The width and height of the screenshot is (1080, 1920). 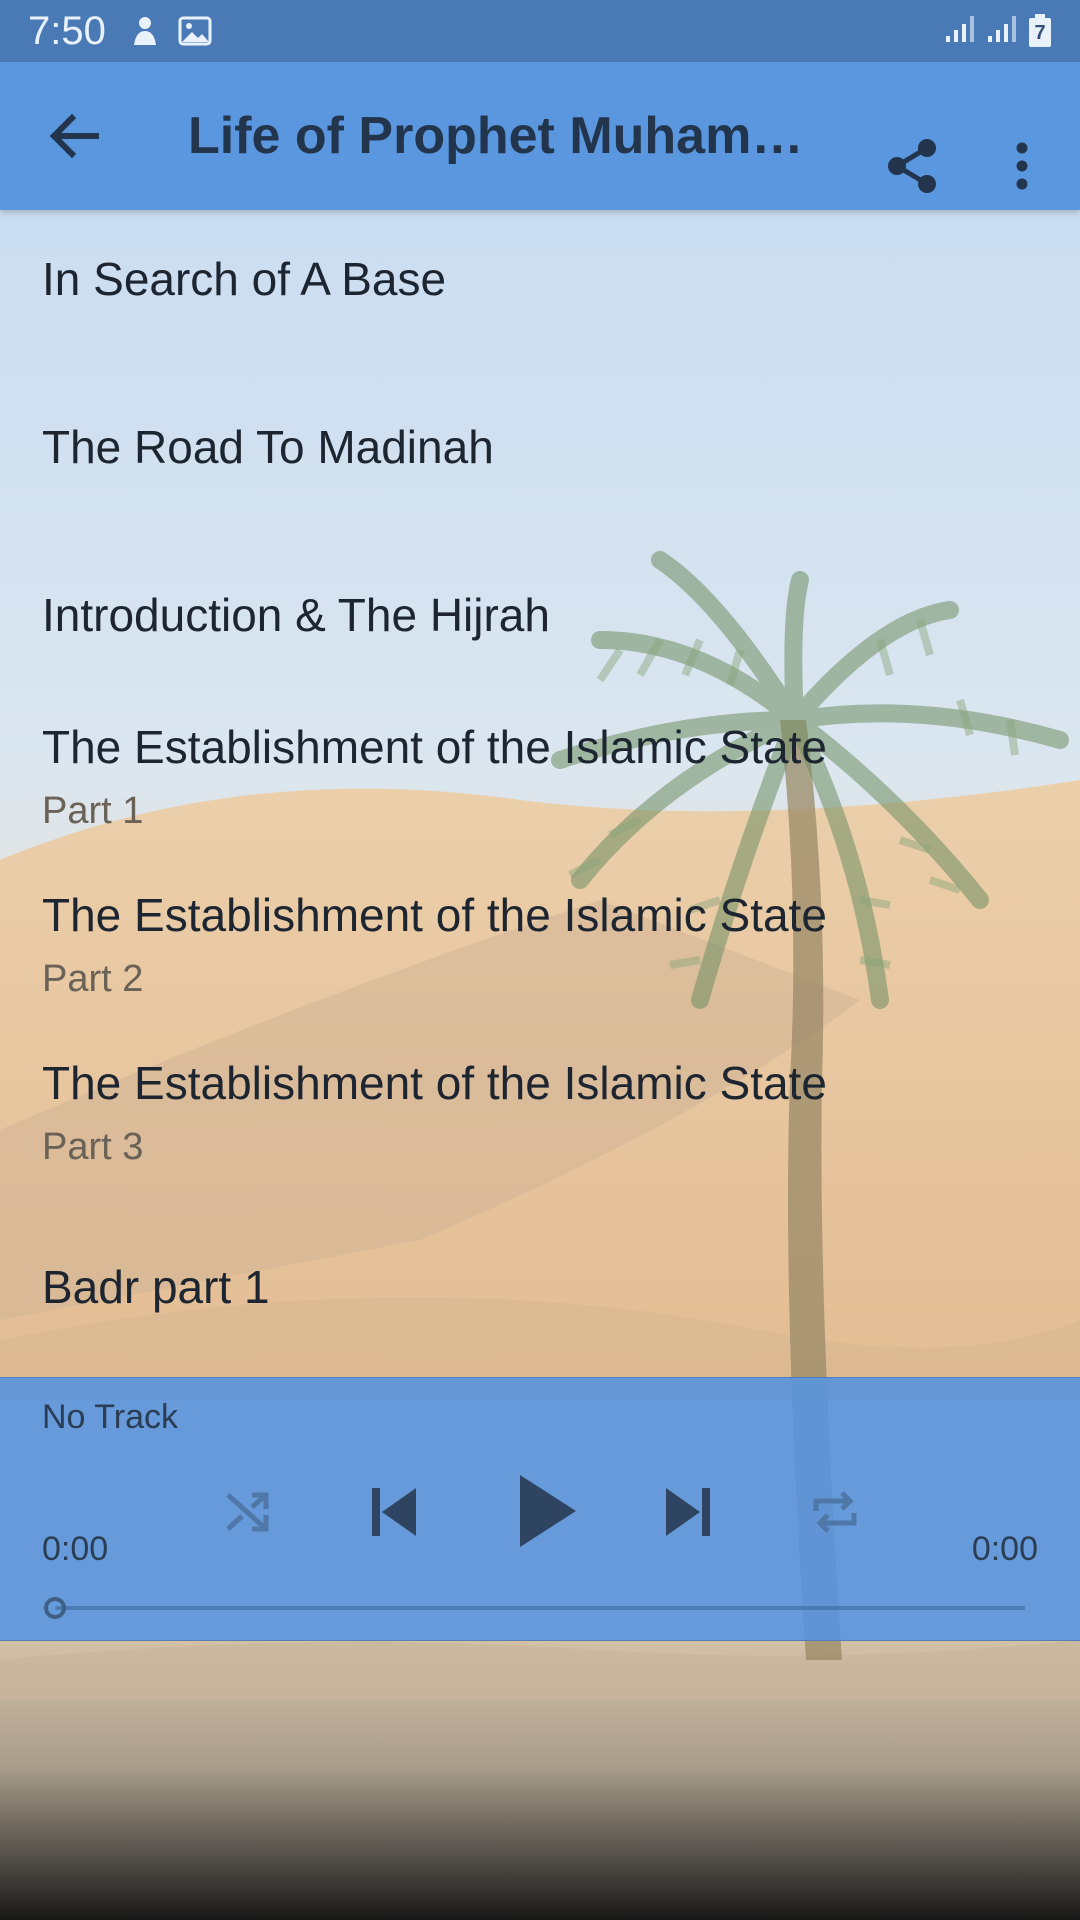 What do you see at coordinates (268, 447) in the screenshot?
I see `track-title: The Road To Madinah` at bounding box center [268, 447].